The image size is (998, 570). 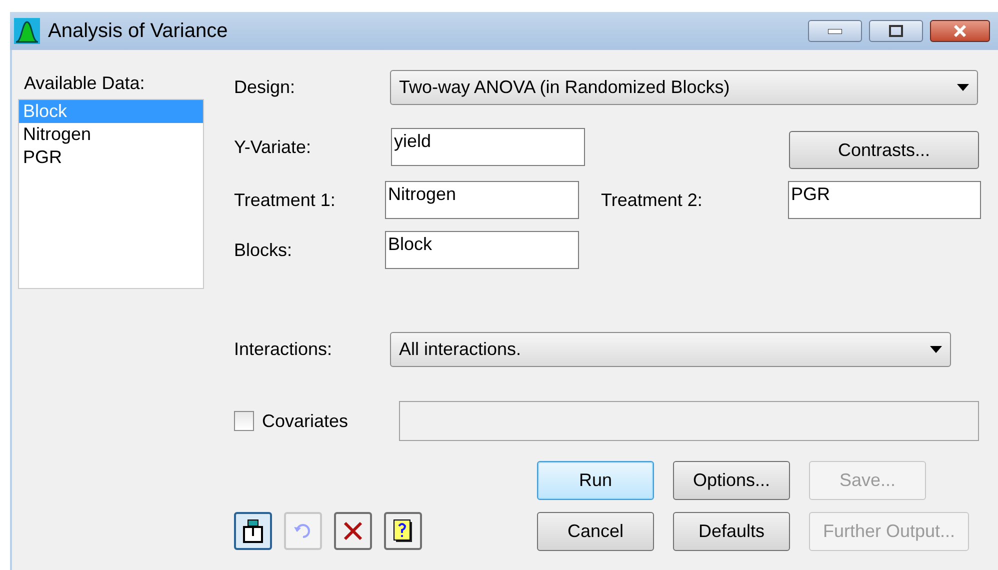 What do you see at coordinates (111, 157) in the screenshot?
I see `list-item: PGR` at bounding box center [111, 157].